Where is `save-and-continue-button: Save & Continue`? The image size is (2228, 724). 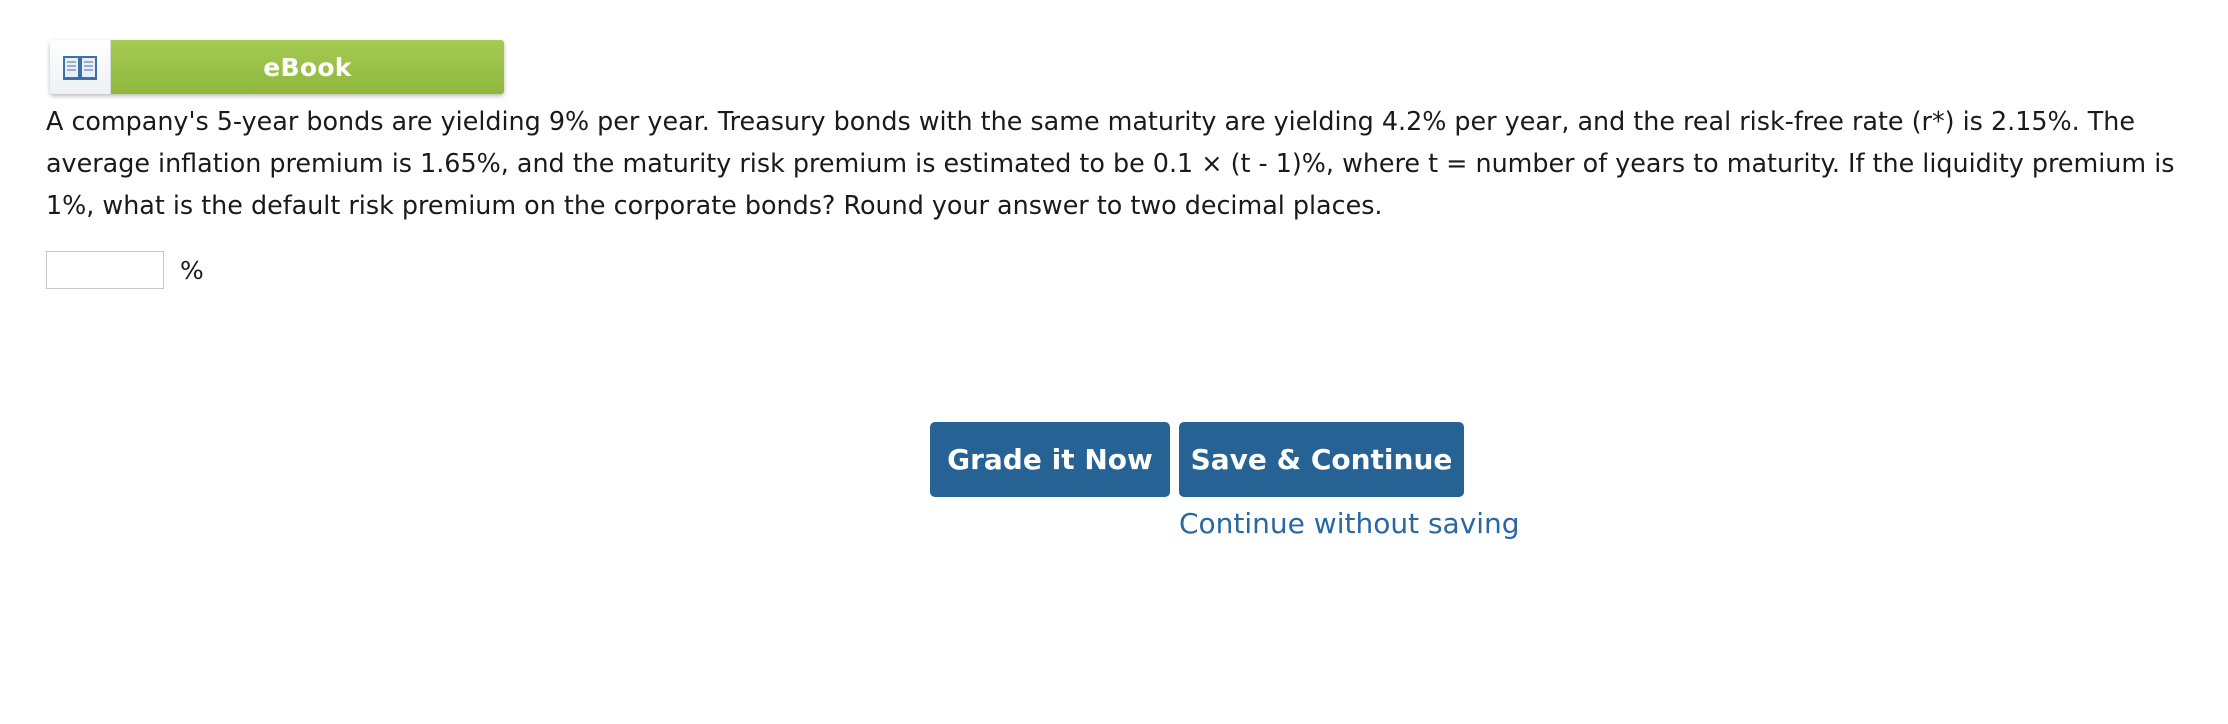 save-and-continue-button: Save & Continue is located at coordinates (1321, 459).